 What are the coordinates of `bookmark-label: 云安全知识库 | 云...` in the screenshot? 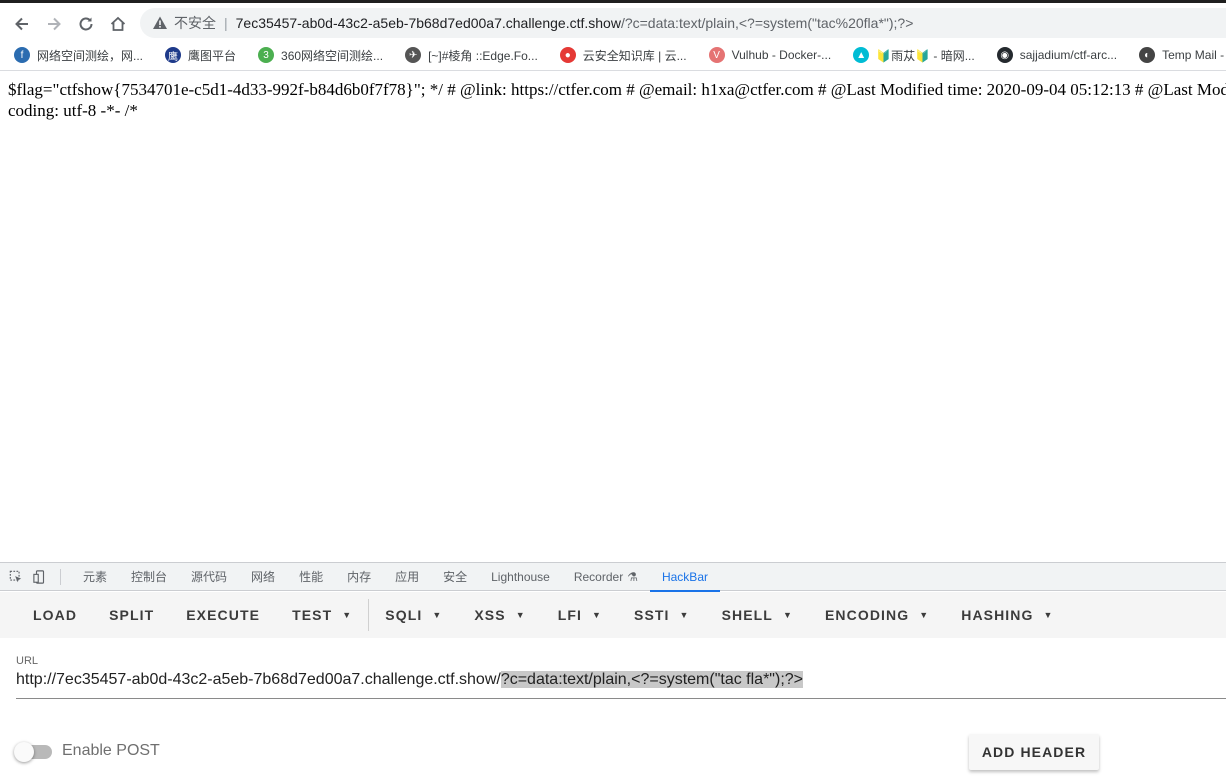 It's located at (634, 55).